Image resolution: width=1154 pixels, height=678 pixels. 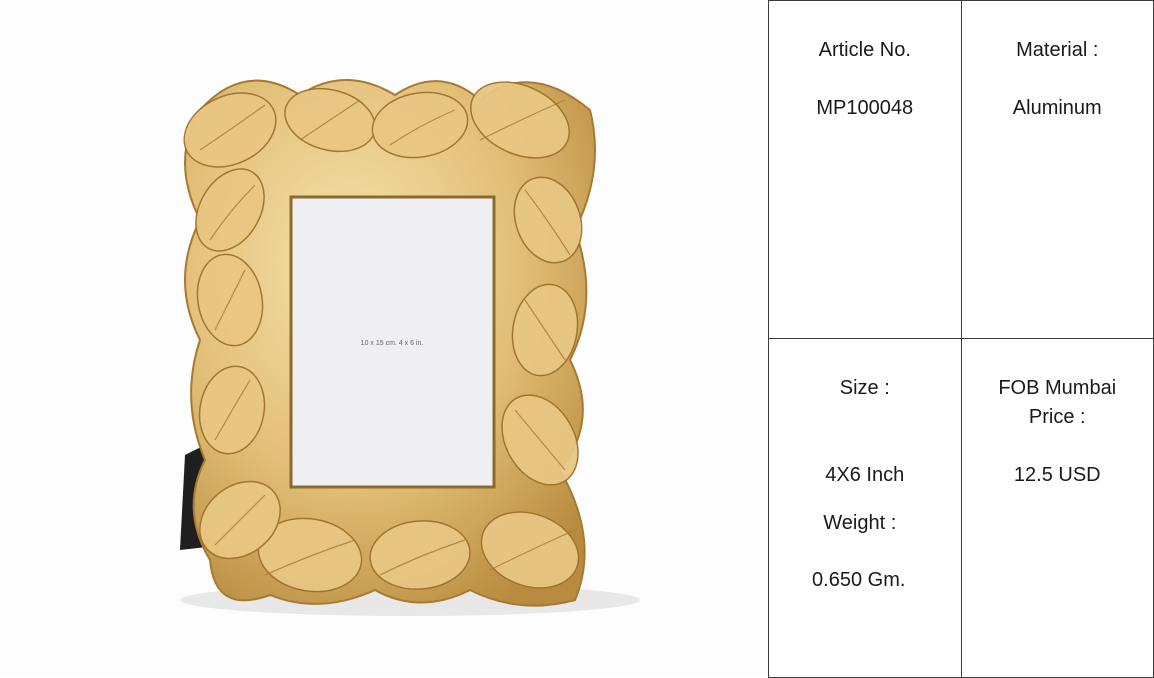 I want to click on price-cell: FOB Mumbai Price : 12.5 USD, so click(x=1057, y=508).